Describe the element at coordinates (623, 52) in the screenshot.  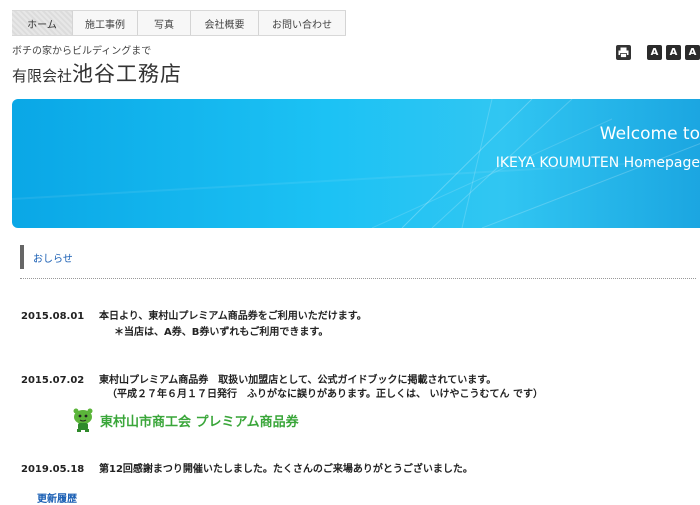
I see `print-icon` at that location.